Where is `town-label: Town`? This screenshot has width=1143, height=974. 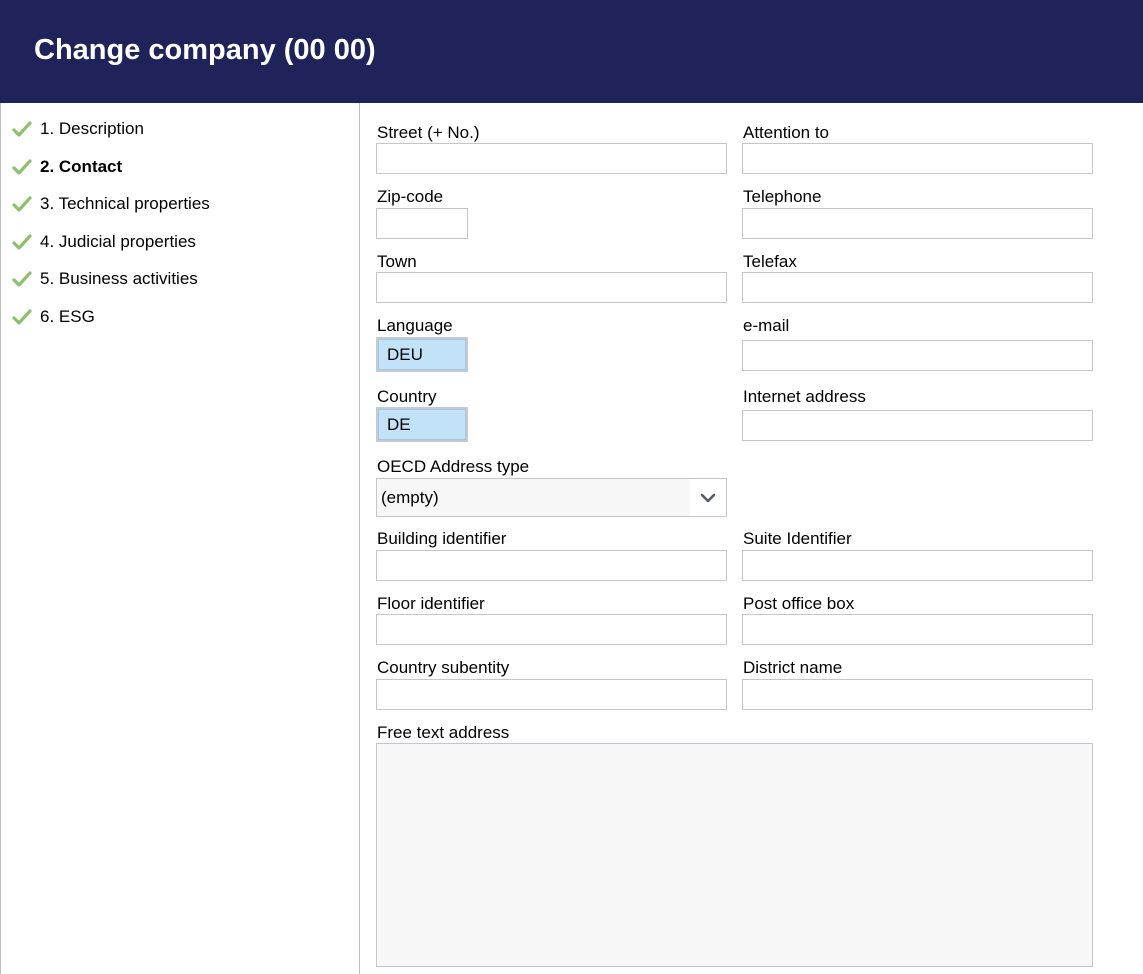 town-label: Town is located at coordinates (397, 261).